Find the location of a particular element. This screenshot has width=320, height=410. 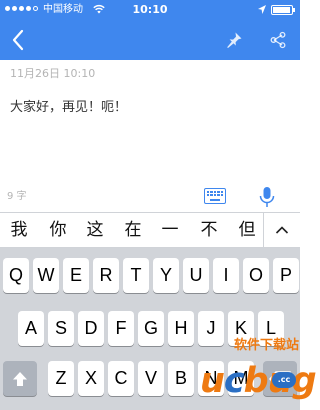

key-o: O is located at coordinates (256, 275).